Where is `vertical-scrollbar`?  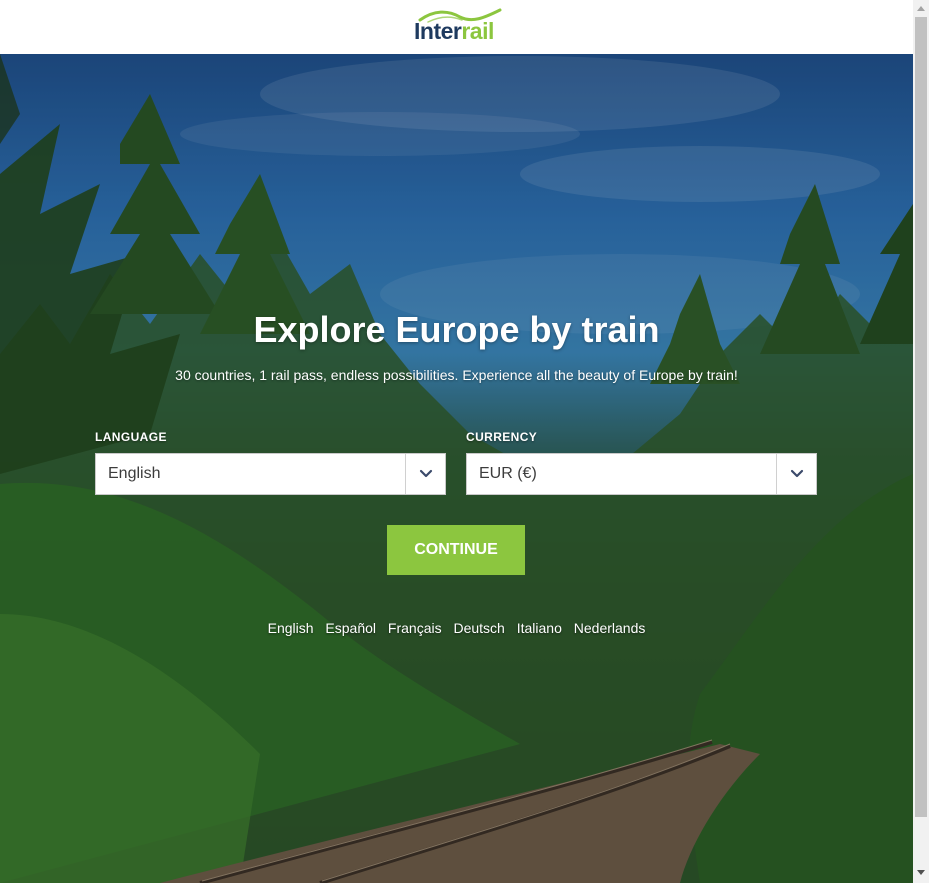
vertical-scrollbar is located at coordinates (921, 441).